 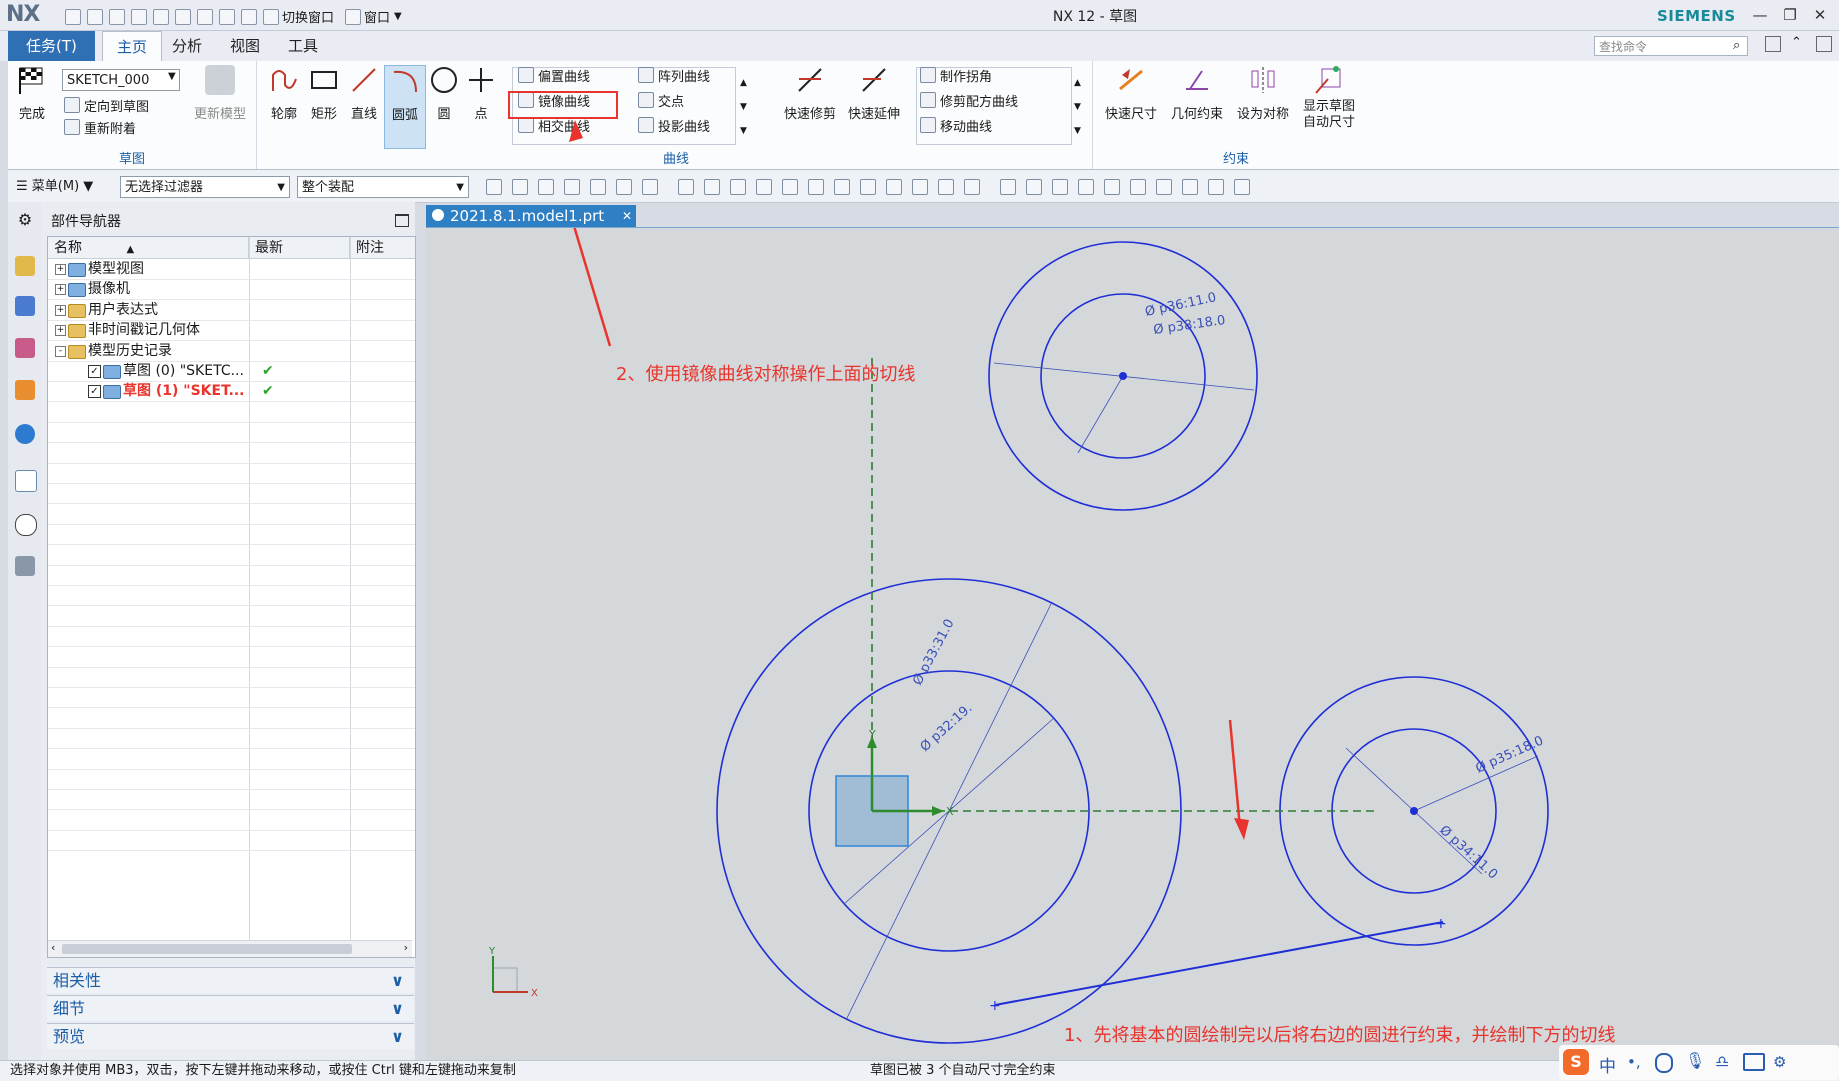 What do you see at coordinates (956, 128) in the screenshot?
I see `move-curve-button: 移动曲线` at bounding box center [956, 128].